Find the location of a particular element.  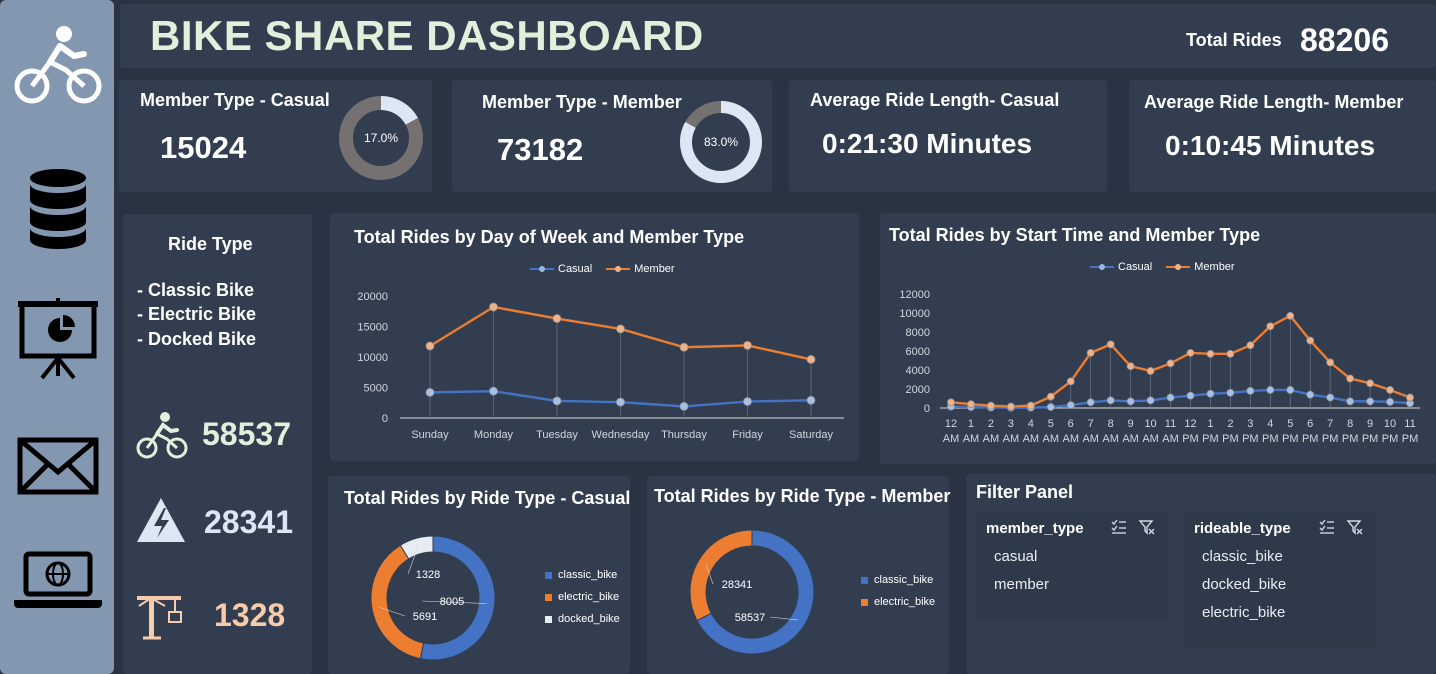

slicer-item-docked-bike: docked_bike is located at coordinates (1244, 584).